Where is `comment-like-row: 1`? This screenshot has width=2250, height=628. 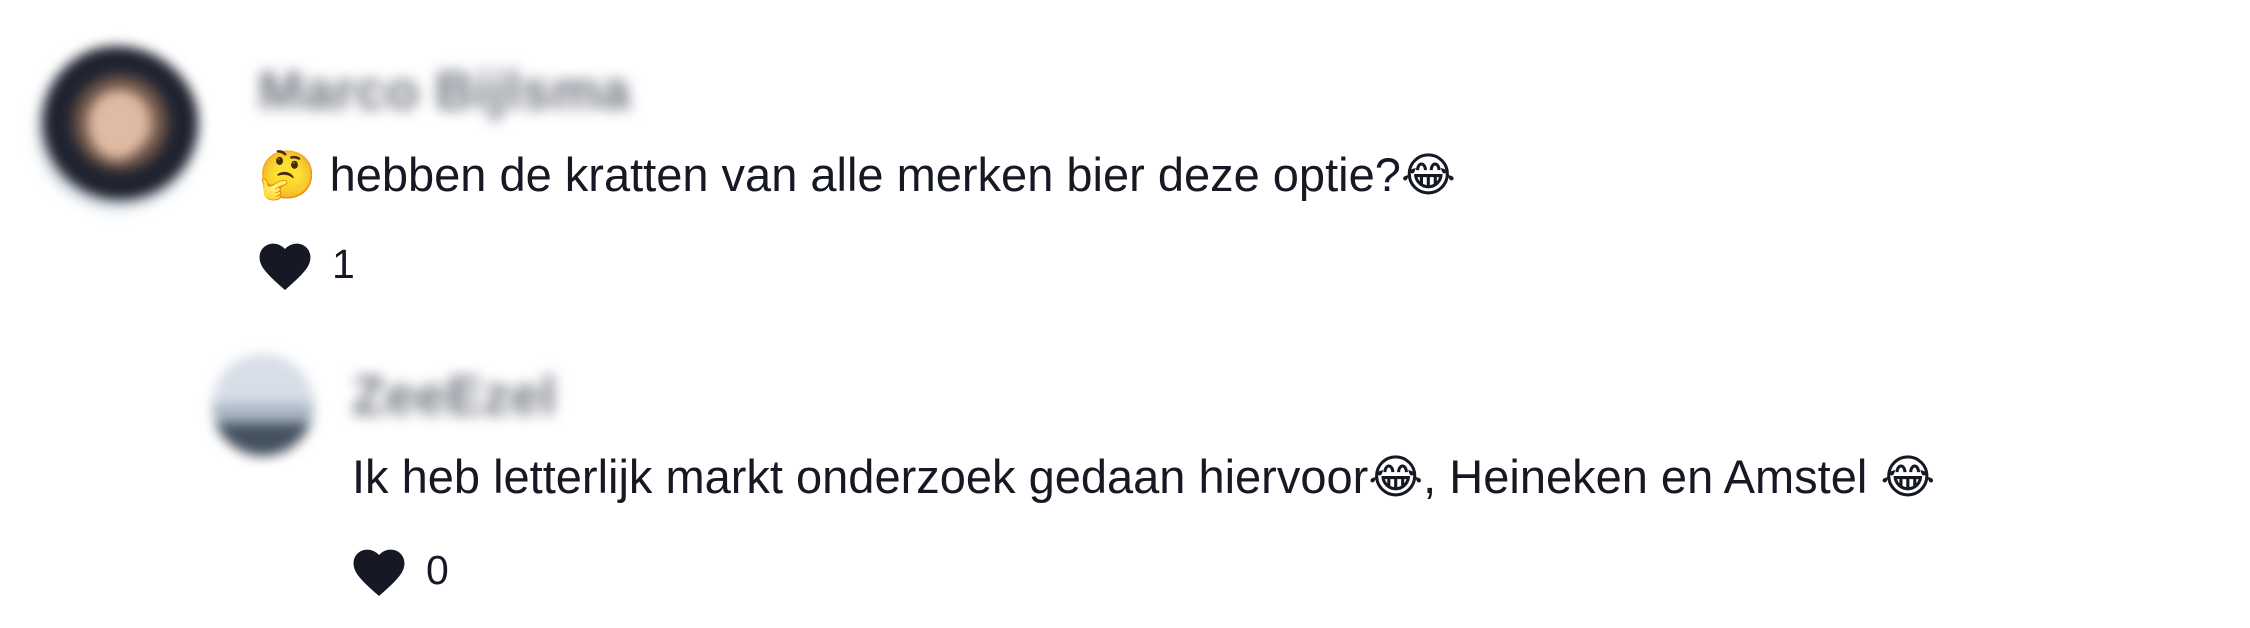 comment-like-row: 1 is located at coordinates (304, 264).